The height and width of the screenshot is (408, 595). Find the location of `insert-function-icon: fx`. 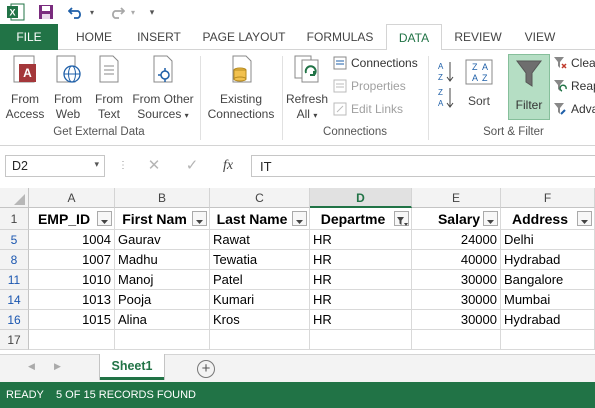

insert-function-icon: fx is located at coordinates (228, 166).